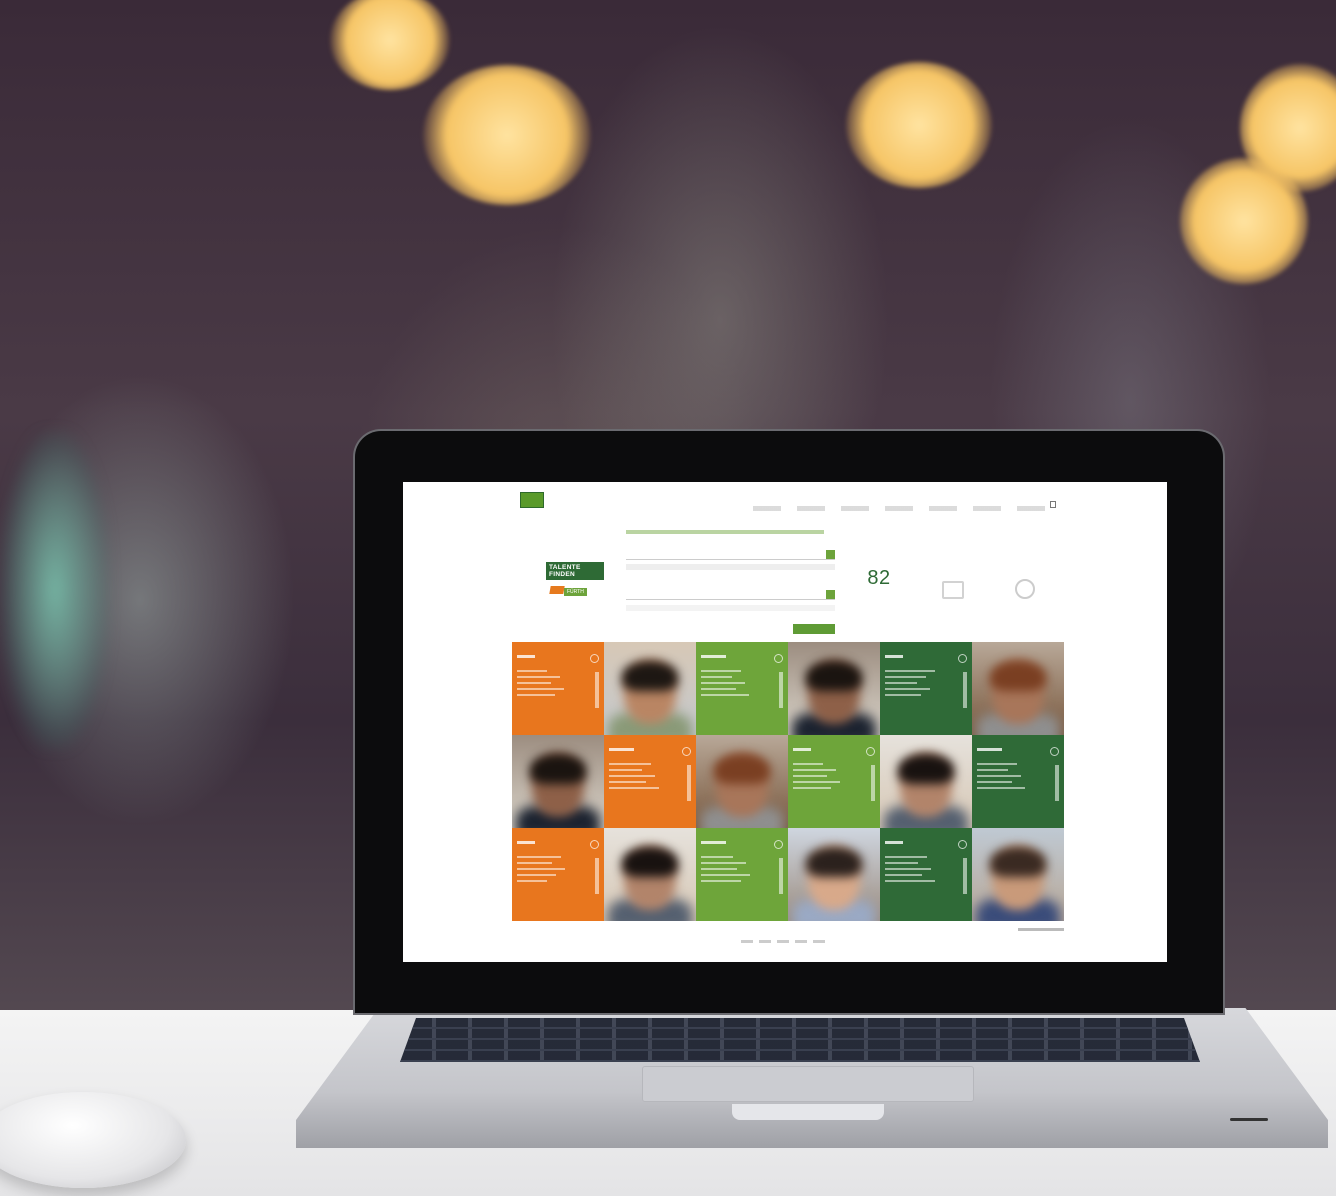 This screenshot has width=1336, height=1196. Describe the element at coordinates (904, 508) in the screenshot. I see `nav-rule` at that location.